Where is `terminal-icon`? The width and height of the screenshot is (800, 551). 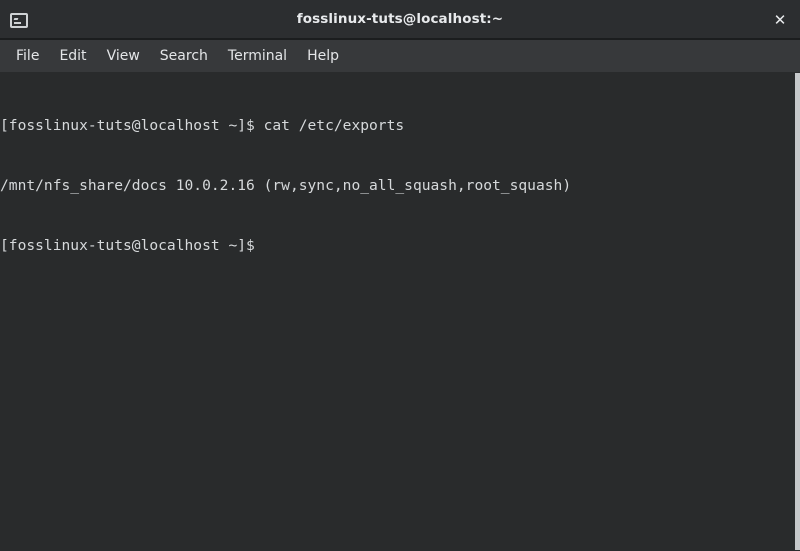
terminal-icon is located at coordinates (19, 20).